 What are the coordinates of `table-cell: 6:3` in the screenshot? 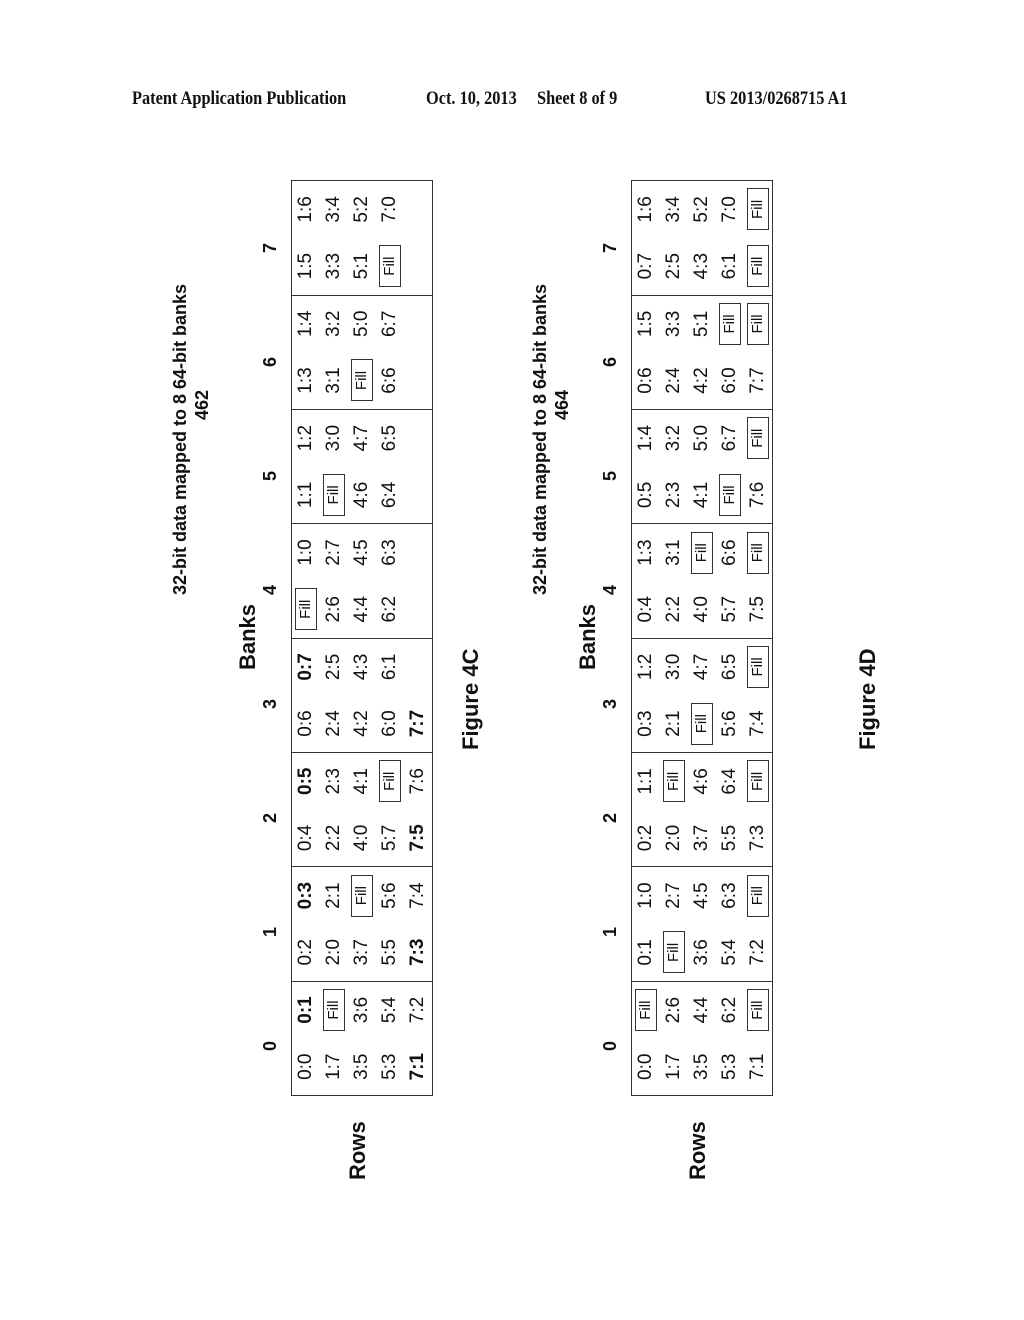 It's located at (389, 552).